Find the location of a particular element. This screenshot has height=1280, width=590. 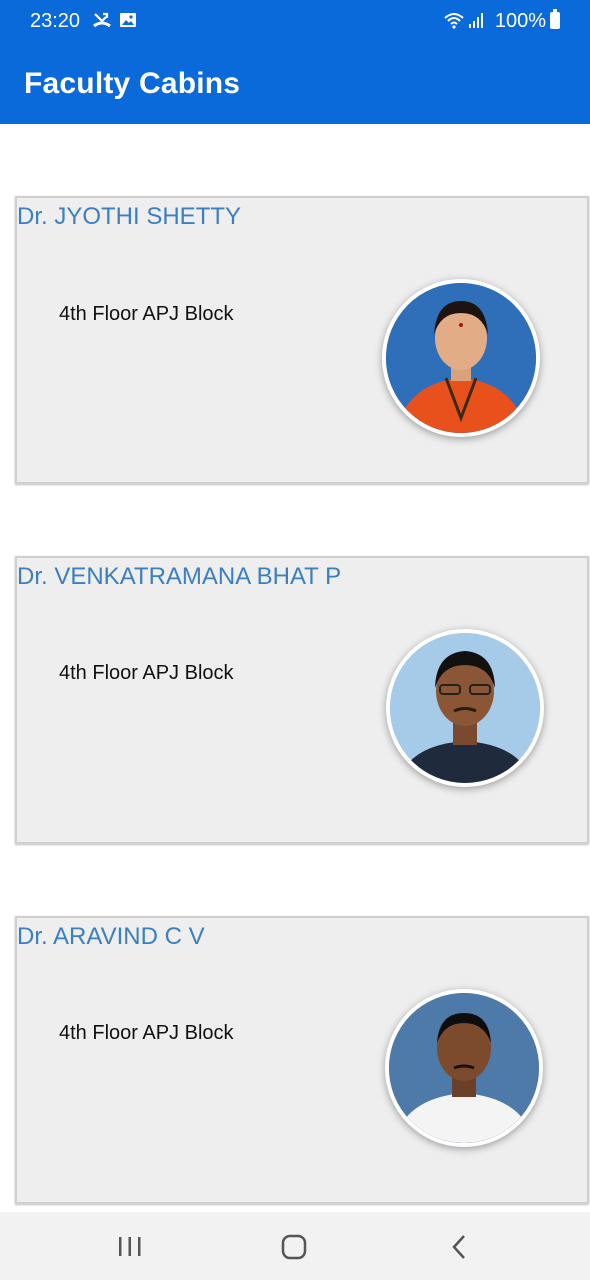

page-title: Faculty Cabins is located at coordinates (132, 83).